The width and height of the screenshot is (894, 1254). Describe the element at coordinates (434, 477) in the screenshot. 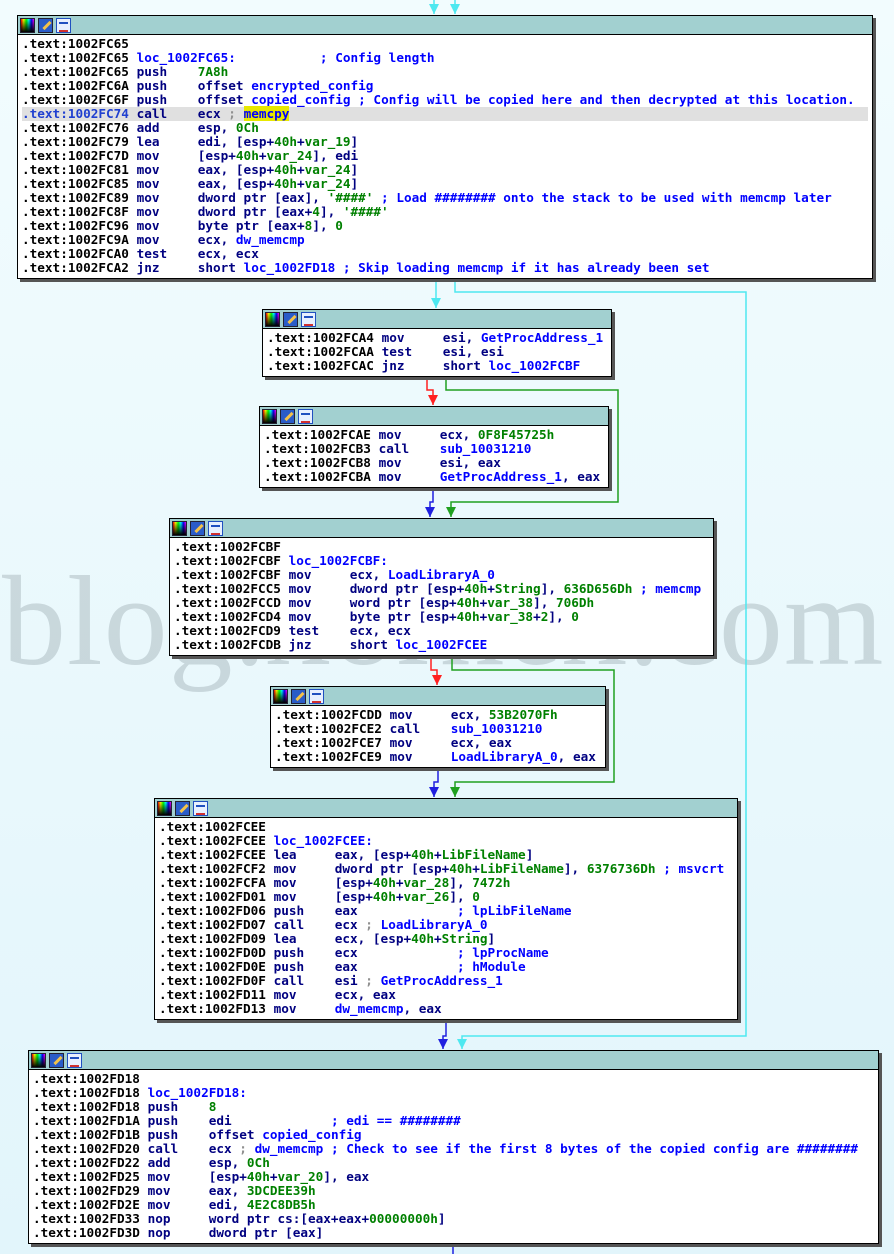

I see `code-line: .text:1002FCBA mov GetProcAddress_1, eax` at that location.